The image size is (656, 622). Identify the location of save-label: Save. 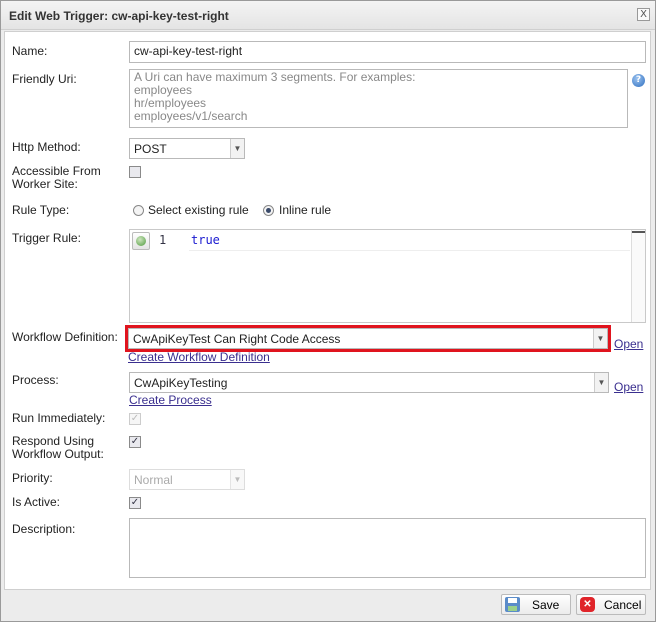
(546, 605).